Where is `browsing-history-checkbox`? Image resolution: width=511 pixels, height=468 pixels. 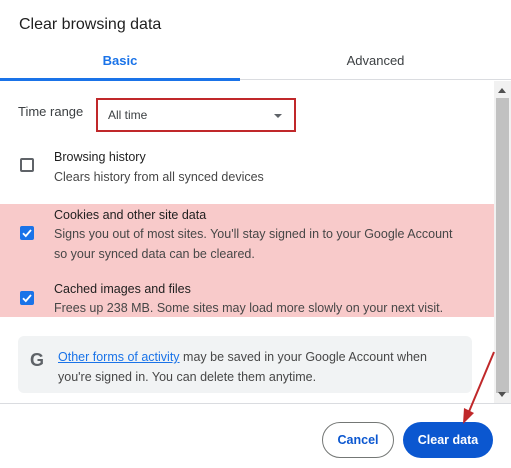 browsing-history-checkbox is located at coordinates (27, 165).